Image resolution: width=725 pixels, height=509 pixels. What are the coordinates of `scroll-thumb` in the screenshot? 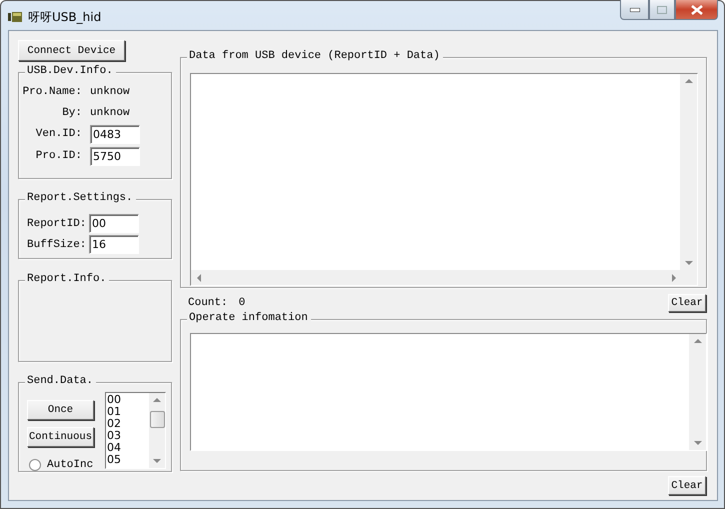 It's located at (157, 419).